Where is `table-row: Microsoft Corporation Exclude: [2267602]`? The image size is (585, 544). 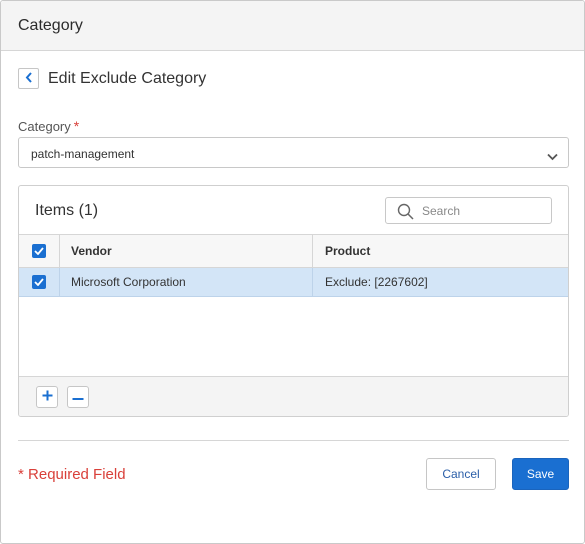 table-row: Microsoft Corporation Exclude: [2267602] is located at coordinates (293, 282).